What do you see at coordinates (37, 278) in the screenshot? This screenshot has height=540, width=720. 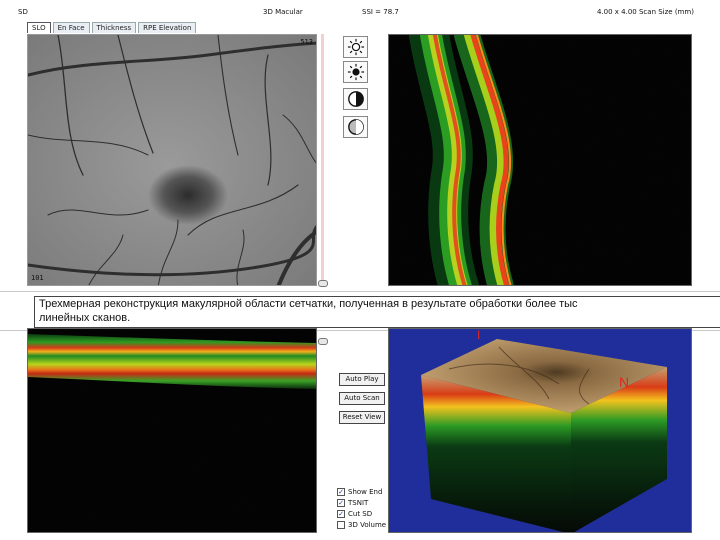 I see `slo-tag-bottom-left: 101` at bounding box center [37, 278].